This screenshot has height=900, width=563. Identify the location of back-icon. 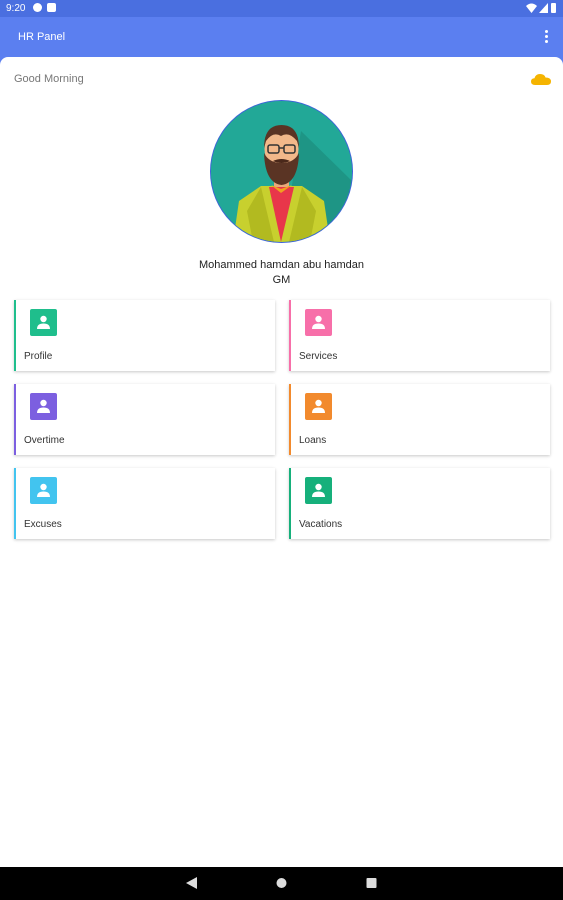
(191, 883).